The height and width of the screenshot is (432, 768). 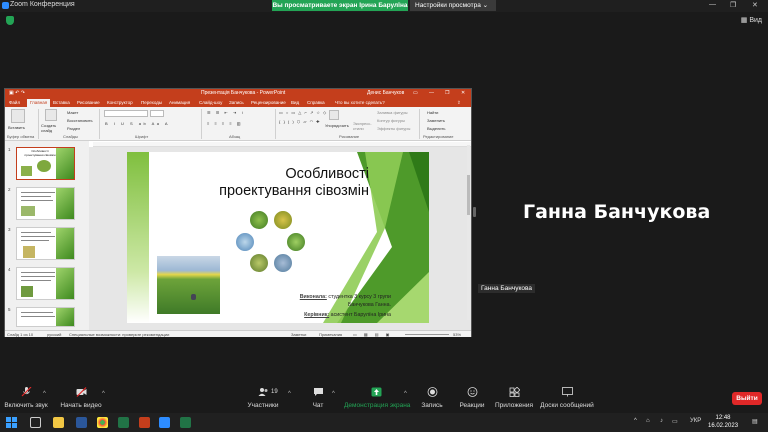 I want to click on task-view-icon, so click(x=35, y=422).